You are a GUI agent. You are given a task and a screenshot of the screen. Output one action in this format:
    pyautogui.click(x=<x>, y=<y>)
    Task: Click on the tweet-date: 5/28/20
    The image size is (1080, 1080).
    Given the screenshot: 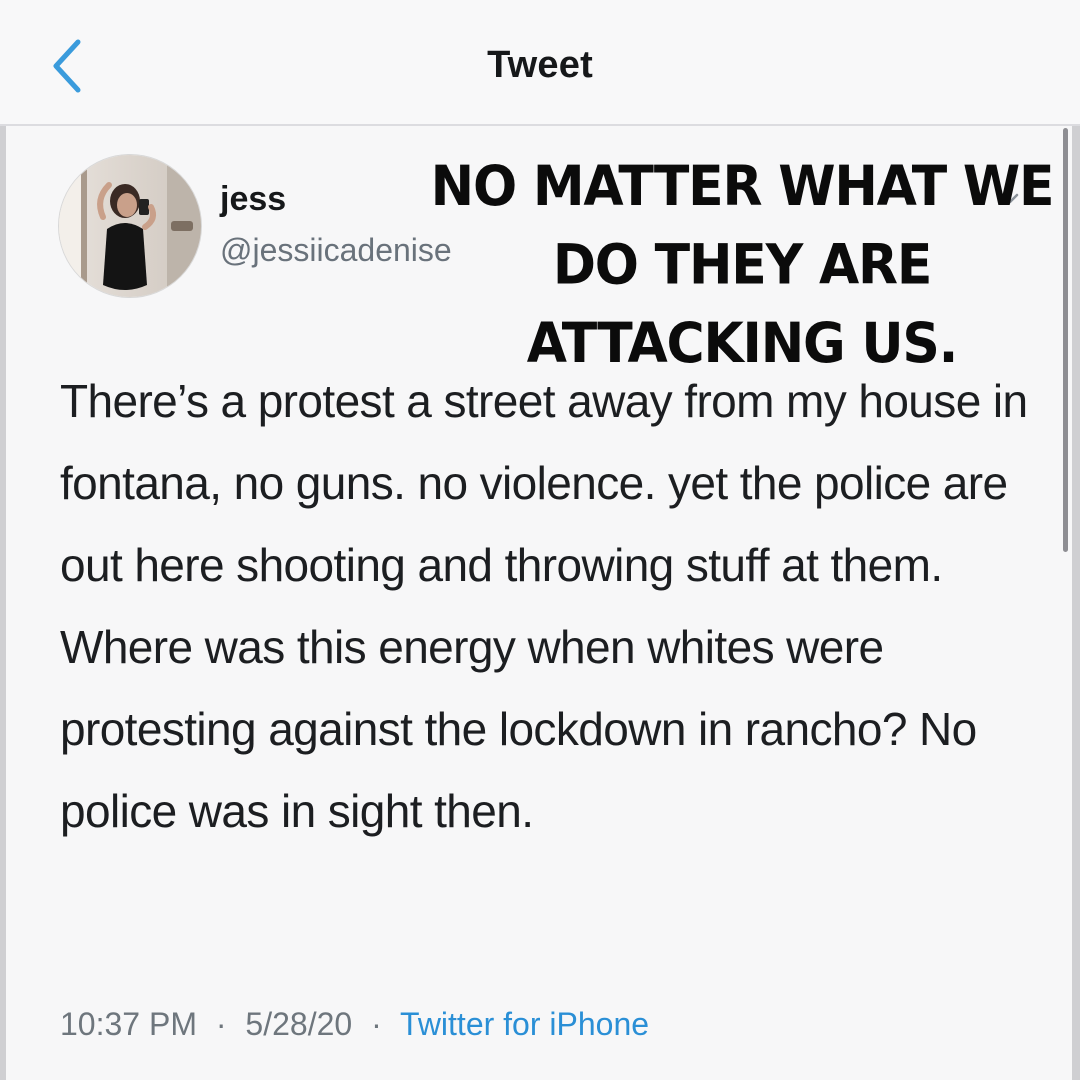 What is the action you would take?
    pyautogui.click(x=299, y=1024)
    